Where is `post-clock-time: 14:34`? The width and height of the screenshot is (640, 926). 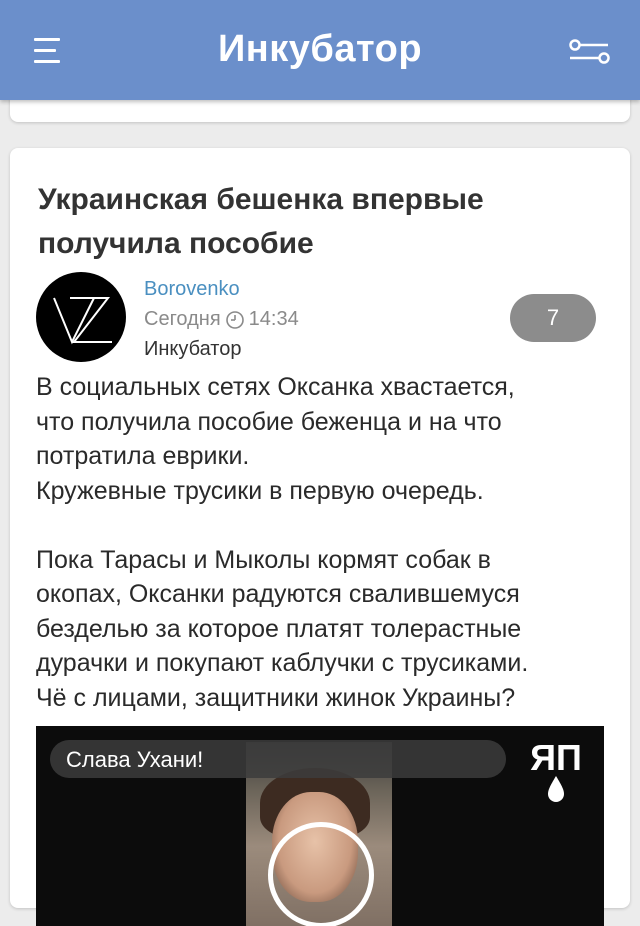 post-clock-time: 14:34 is located at coordinates (273, 319).